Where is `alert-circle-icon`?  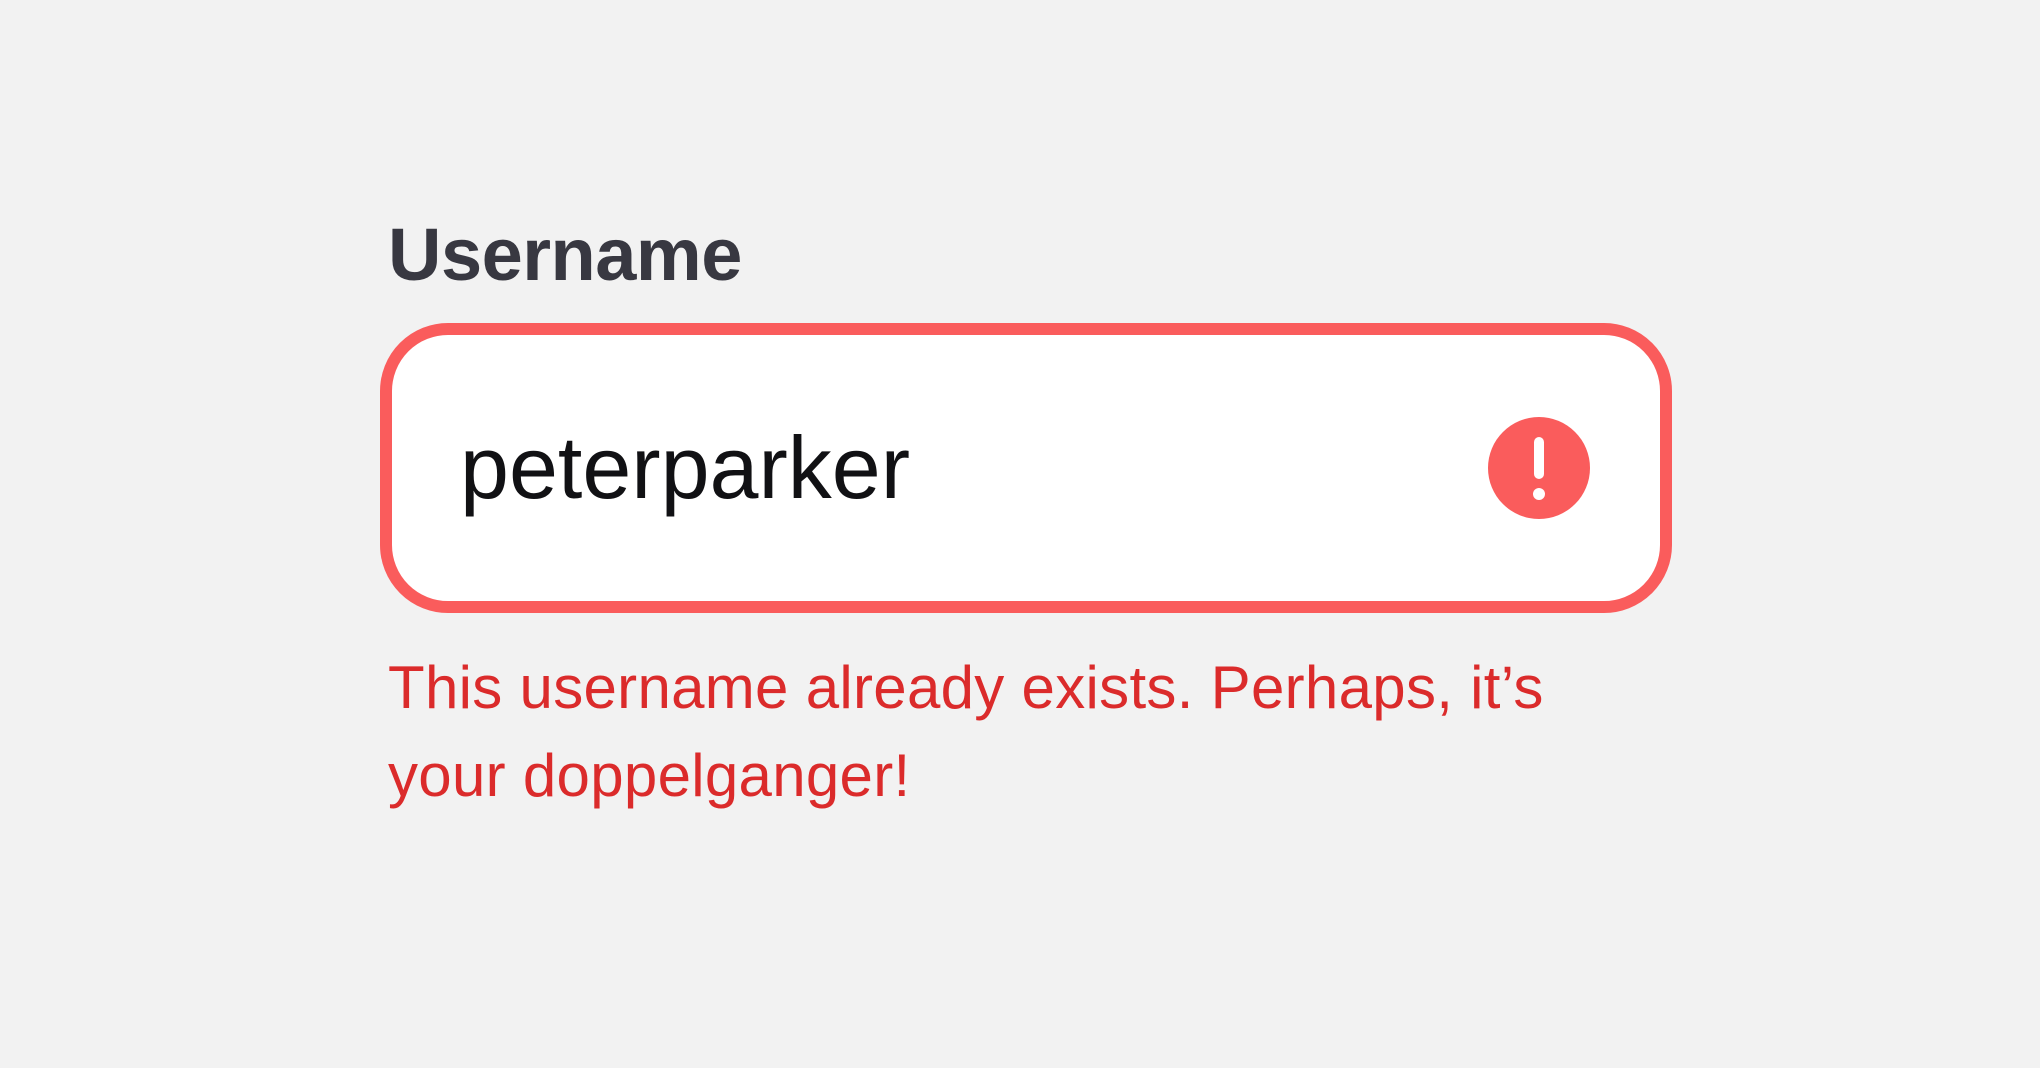
alert-circle-icon is located at coordinates (1539, 468).